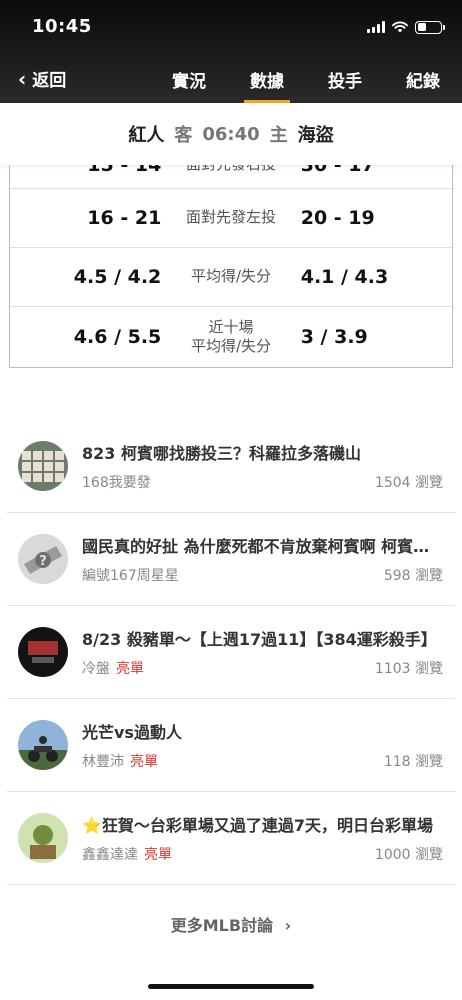 This screenshot has width=462, height=1000. I want to click on grid-photo-icon, so click(43, 466).